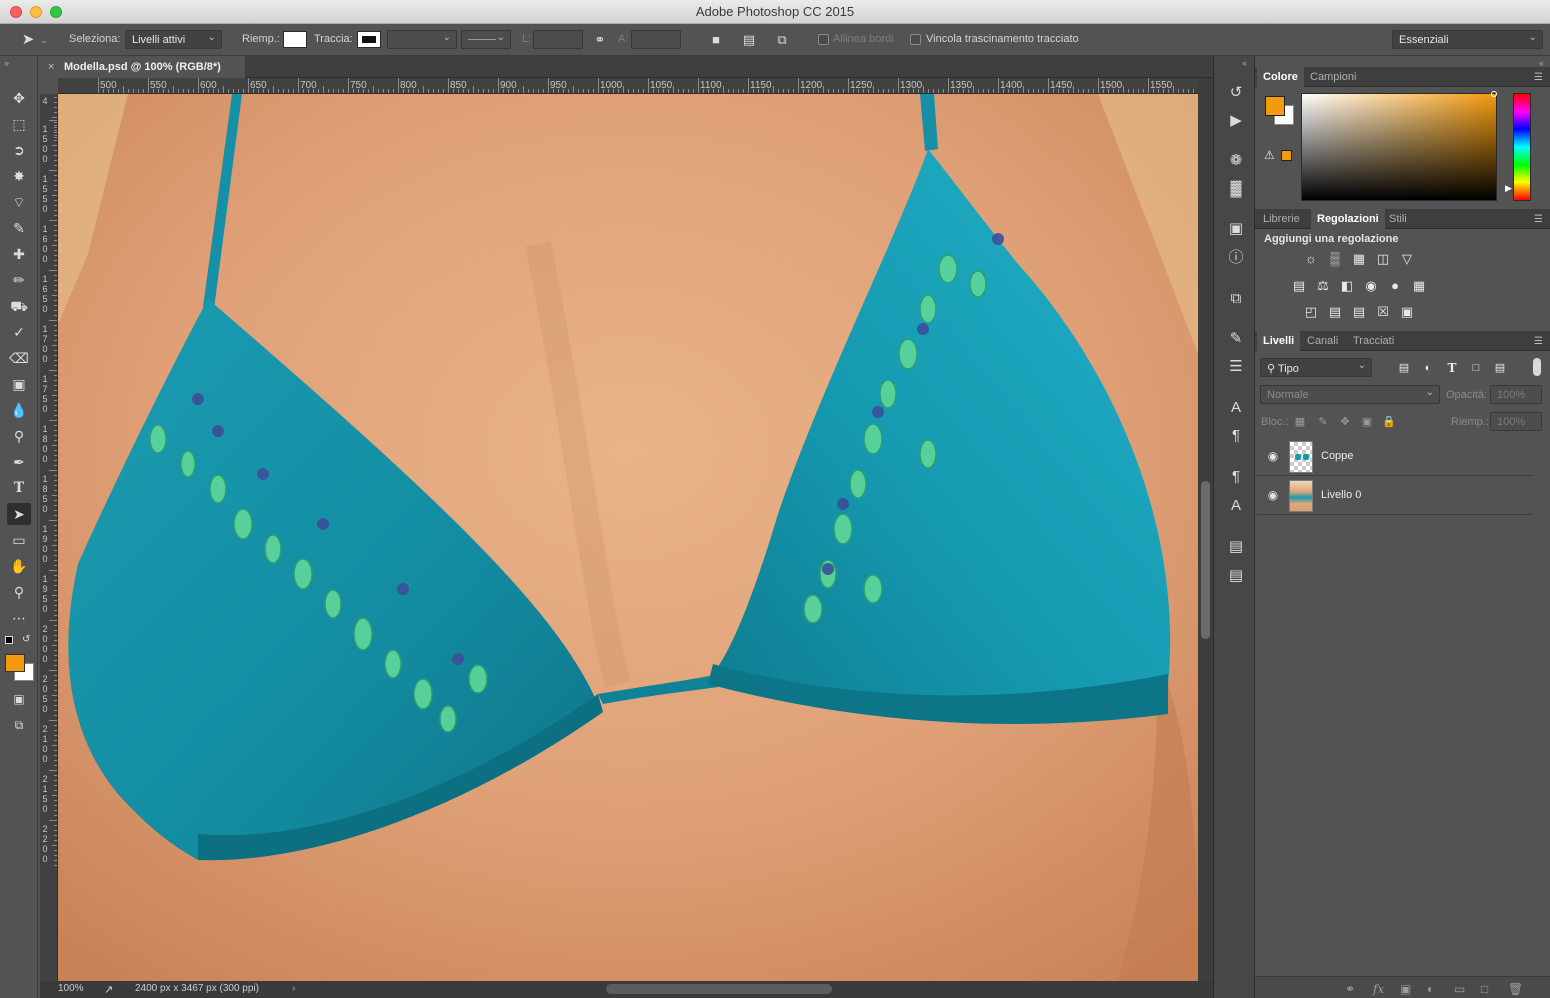 The width and height of the screenshot is (1550, 998). Describe the element at coordinates (915, 39) in the screenshot. I see `vincola-checkbox` at that location.